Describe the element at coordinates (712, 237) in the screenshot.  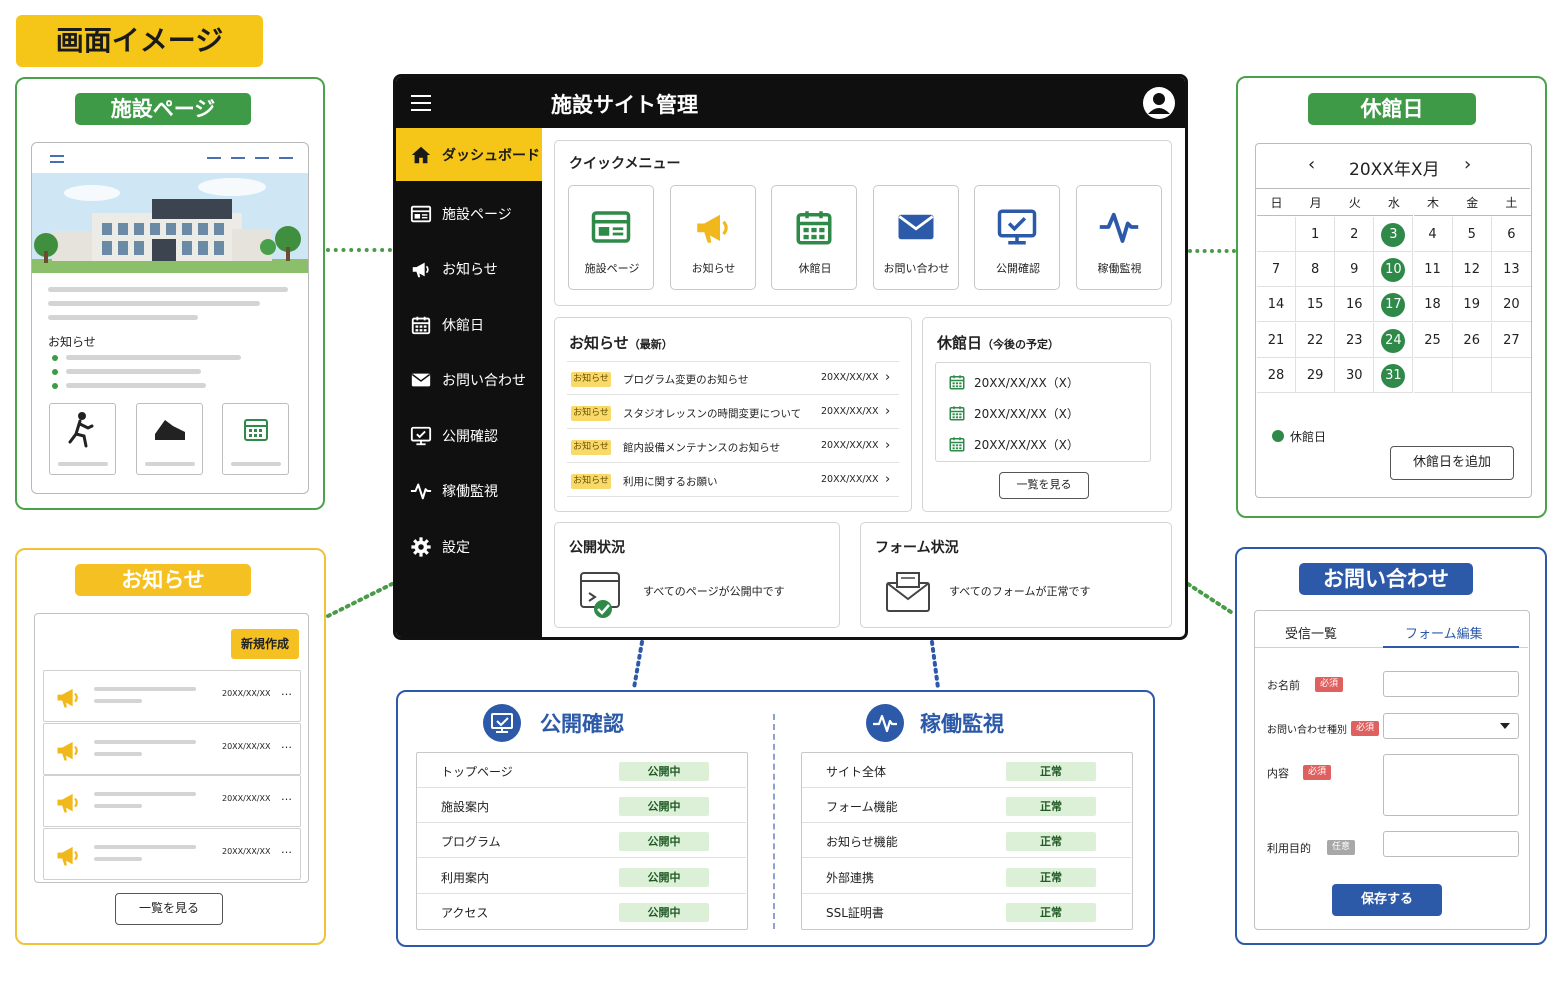
I see `quick-menu-megaphone: お知らせ` at that location.